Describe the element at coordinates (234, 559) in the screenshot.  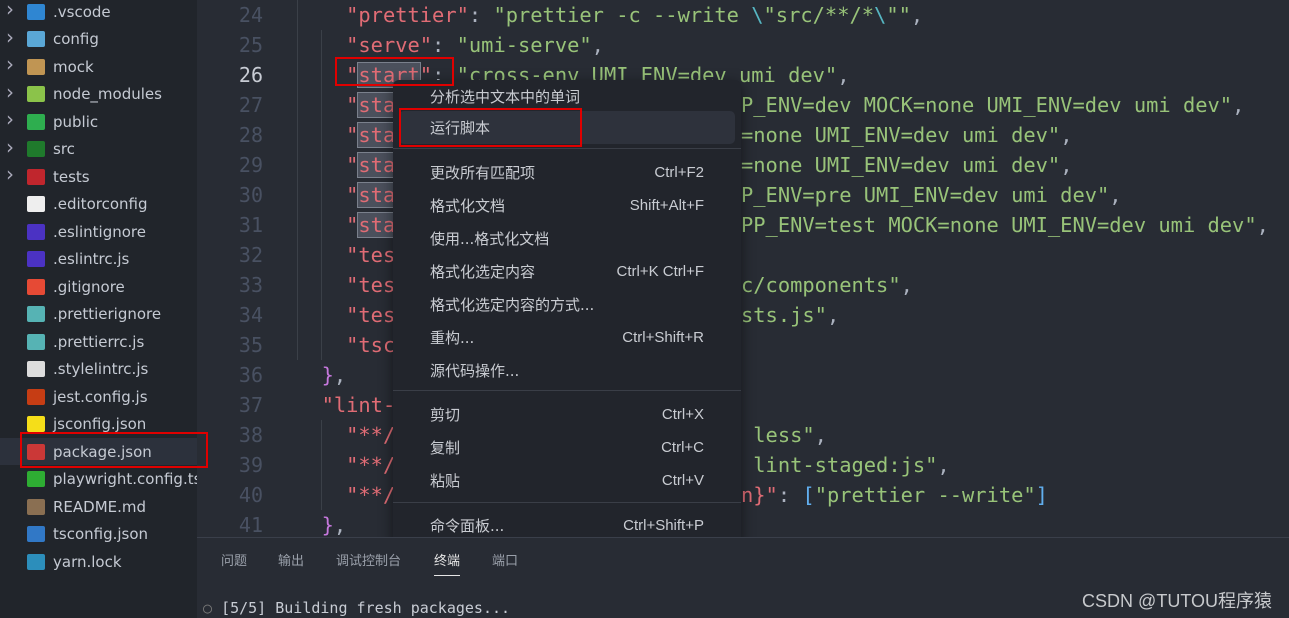
I see `panel-tab: 问题` at that location.